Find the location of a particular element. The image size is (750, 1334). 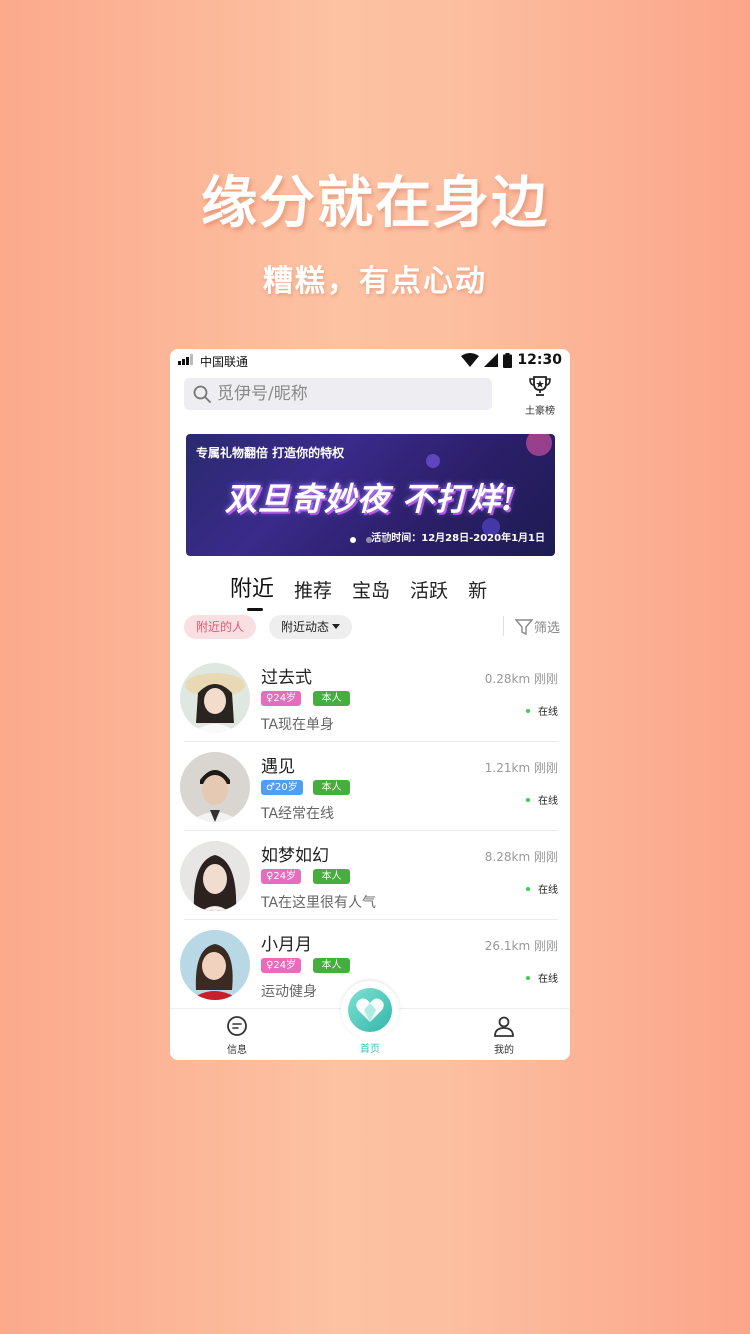

banner-title: 双旦奇妙夜 不打烊! is located at coordinates (370, 499).